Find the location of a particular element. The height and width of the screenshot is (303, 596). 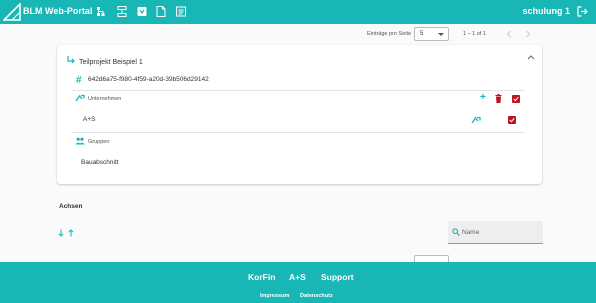

items-per-page-select: 5 is located at coordinates (431, 34).